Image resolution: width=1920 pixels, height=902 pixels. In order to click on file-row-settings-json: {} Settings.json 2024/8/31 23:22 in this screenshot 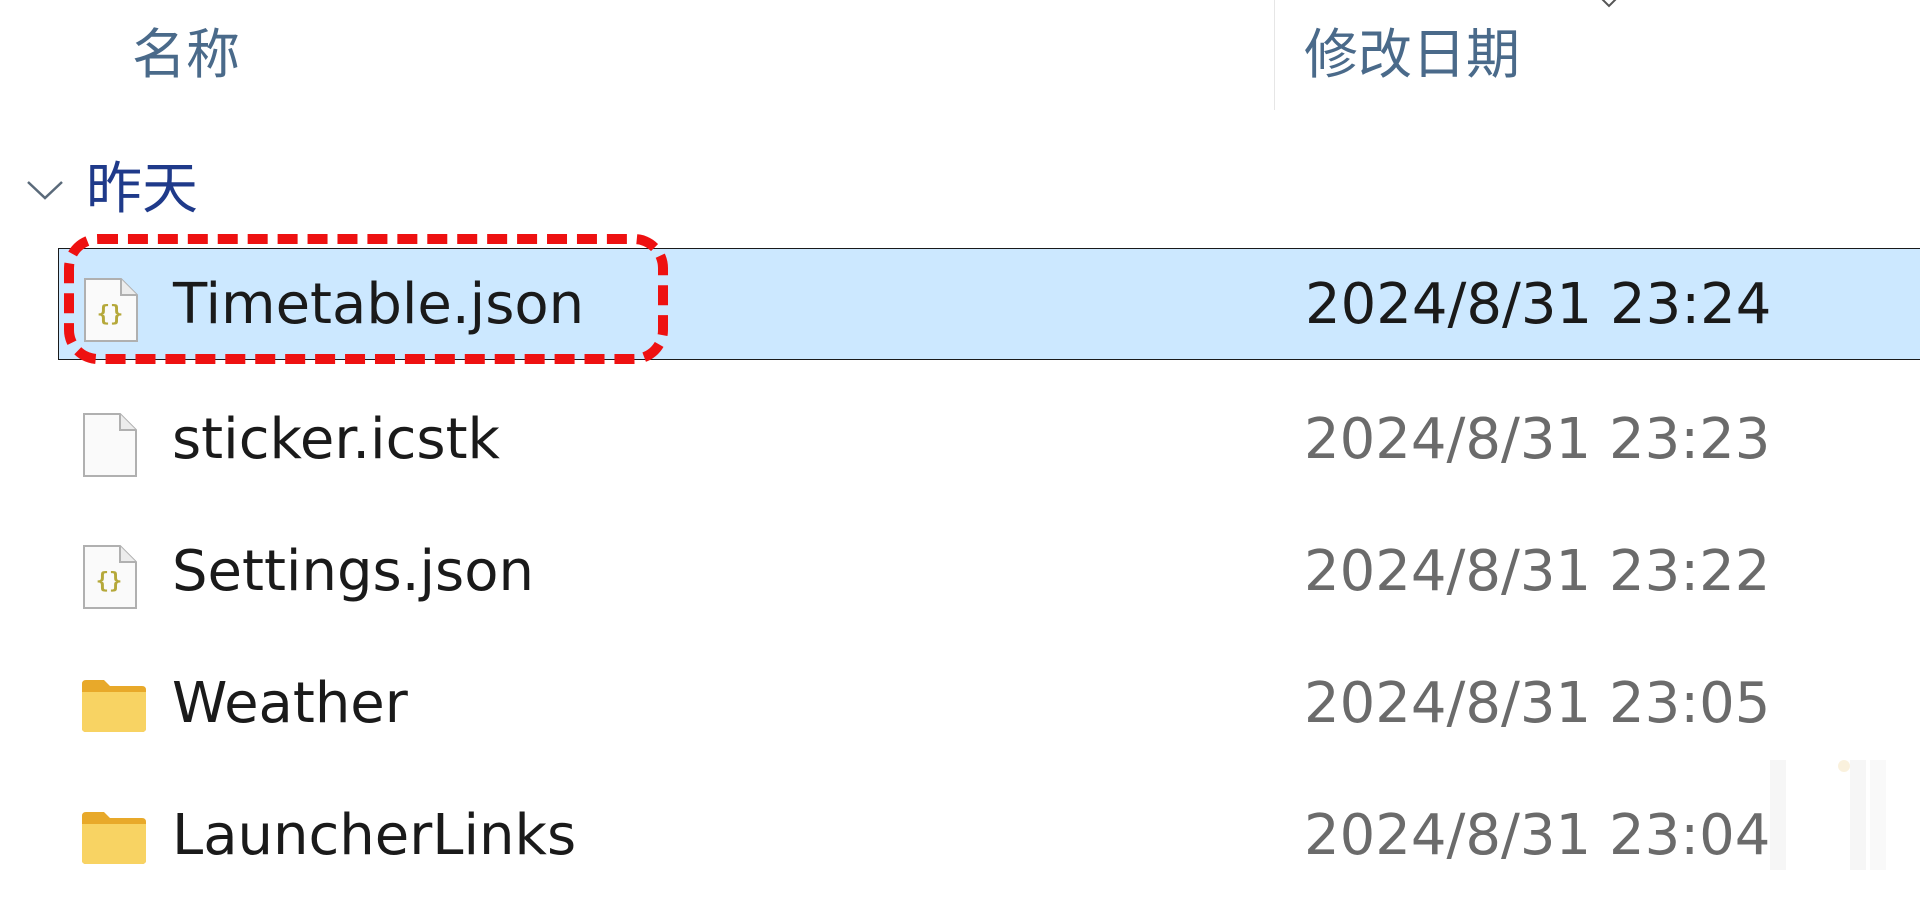, I will do `click(989, 572)`.